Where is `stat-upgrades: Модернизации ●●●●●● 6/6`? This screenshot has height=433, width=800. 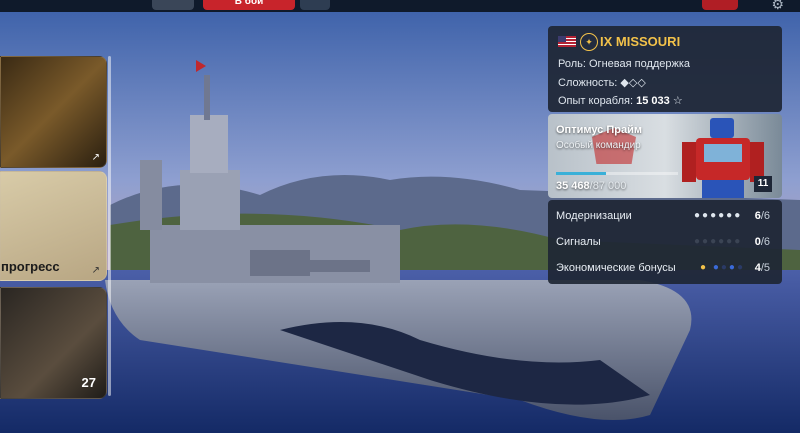 stat-upgrades: Модернизации ●●●●●● 6/6 is located at coordinates (667, 218).